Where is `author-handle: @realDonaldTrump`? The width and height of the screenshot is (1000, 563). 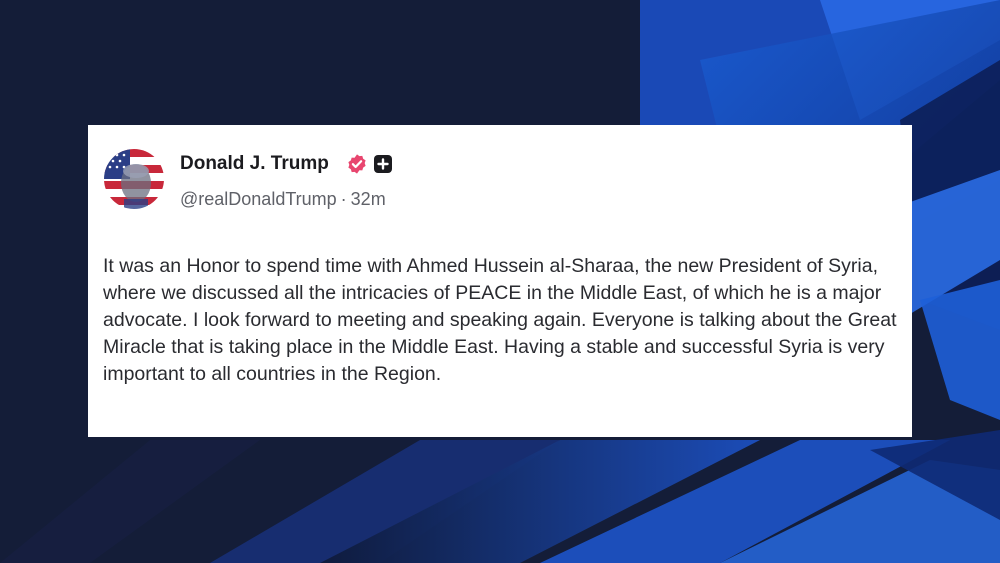
author-handle: @realDonaldTrump is located at coordinates (258, 199).